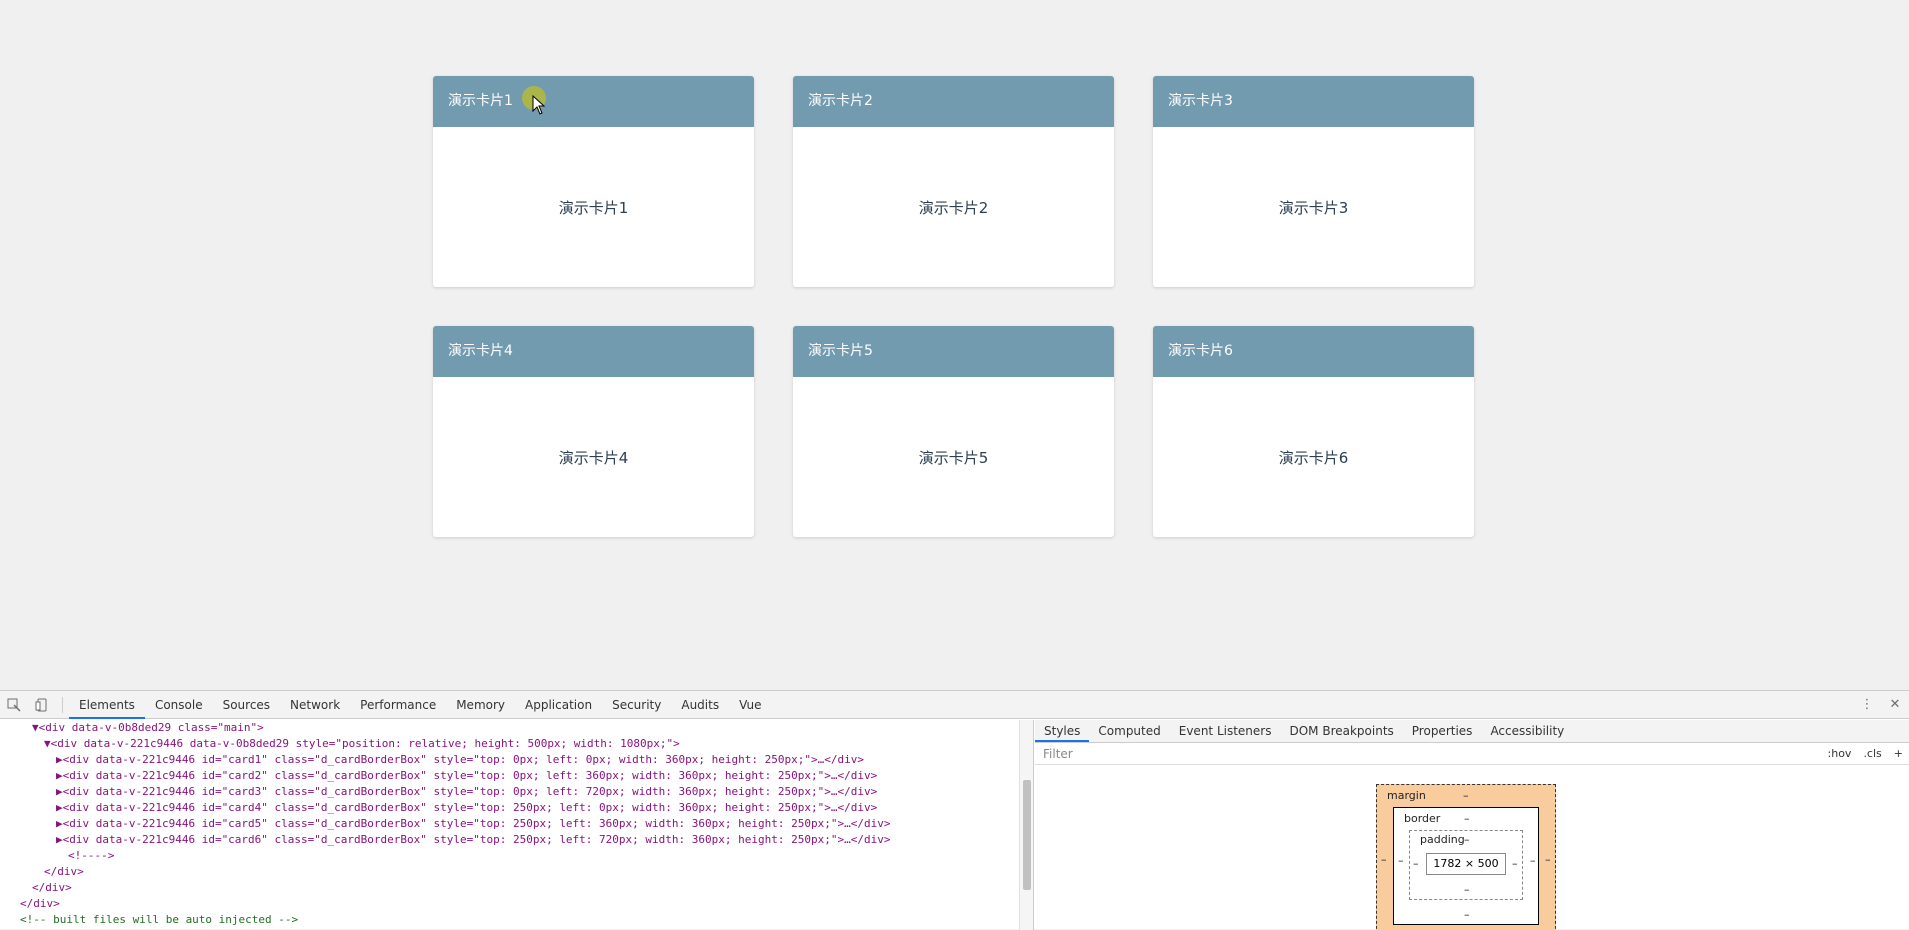 The width and height of the screenshot is (1909, 930). What do you see at coordinates (1313, 431) in the screenshot?
I see `demo-card-6: 演示卡片6 演示卡片6` at bounding box center [1313, 431].